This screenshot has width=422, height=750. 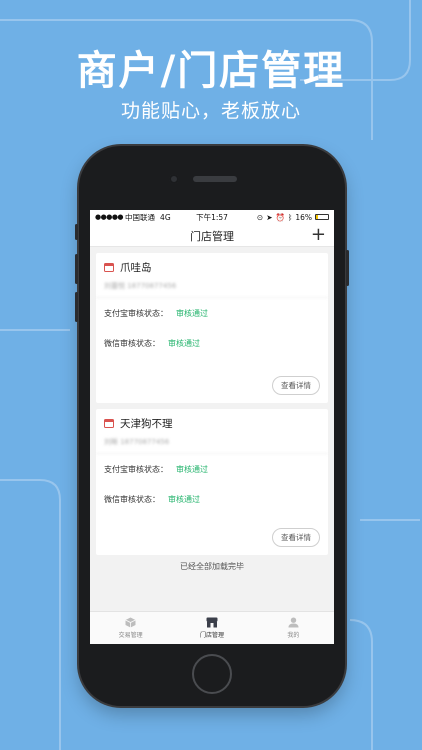 What do you see at coordinates (269, 217) in the screenshot?
I see `location-icon: ➤` at bounding box center [269, 217].